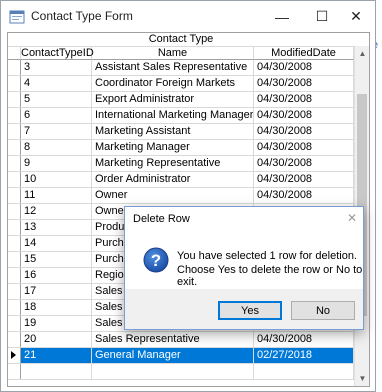  Describe the element at coordinates (304, 53) in the screenshot. I see `column-header-modifieddate: ModifiedDate` at that location.